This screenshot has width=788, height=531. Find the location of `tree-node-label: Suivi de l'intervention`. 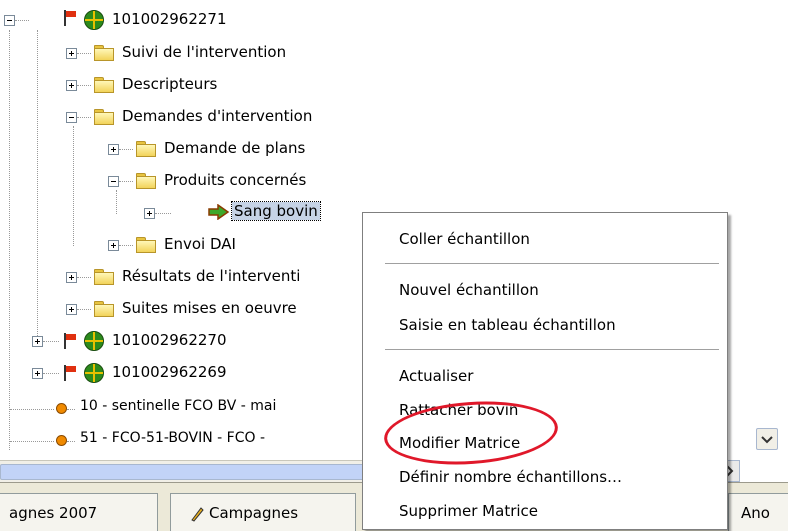

tree-node-label: Suivi de l'intervention is located at coordinates (204, 52).